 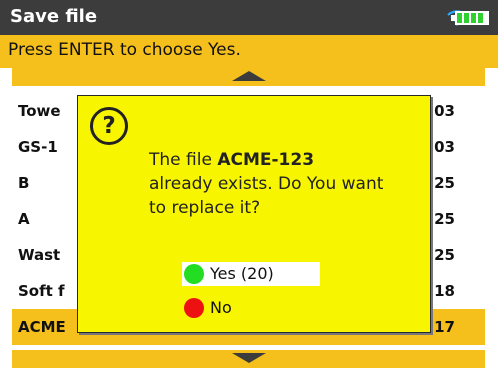 What do you see at coordinates (24, 183) in the screenshot?
I see `list-item-name: B` at bounding box center [24, 183].